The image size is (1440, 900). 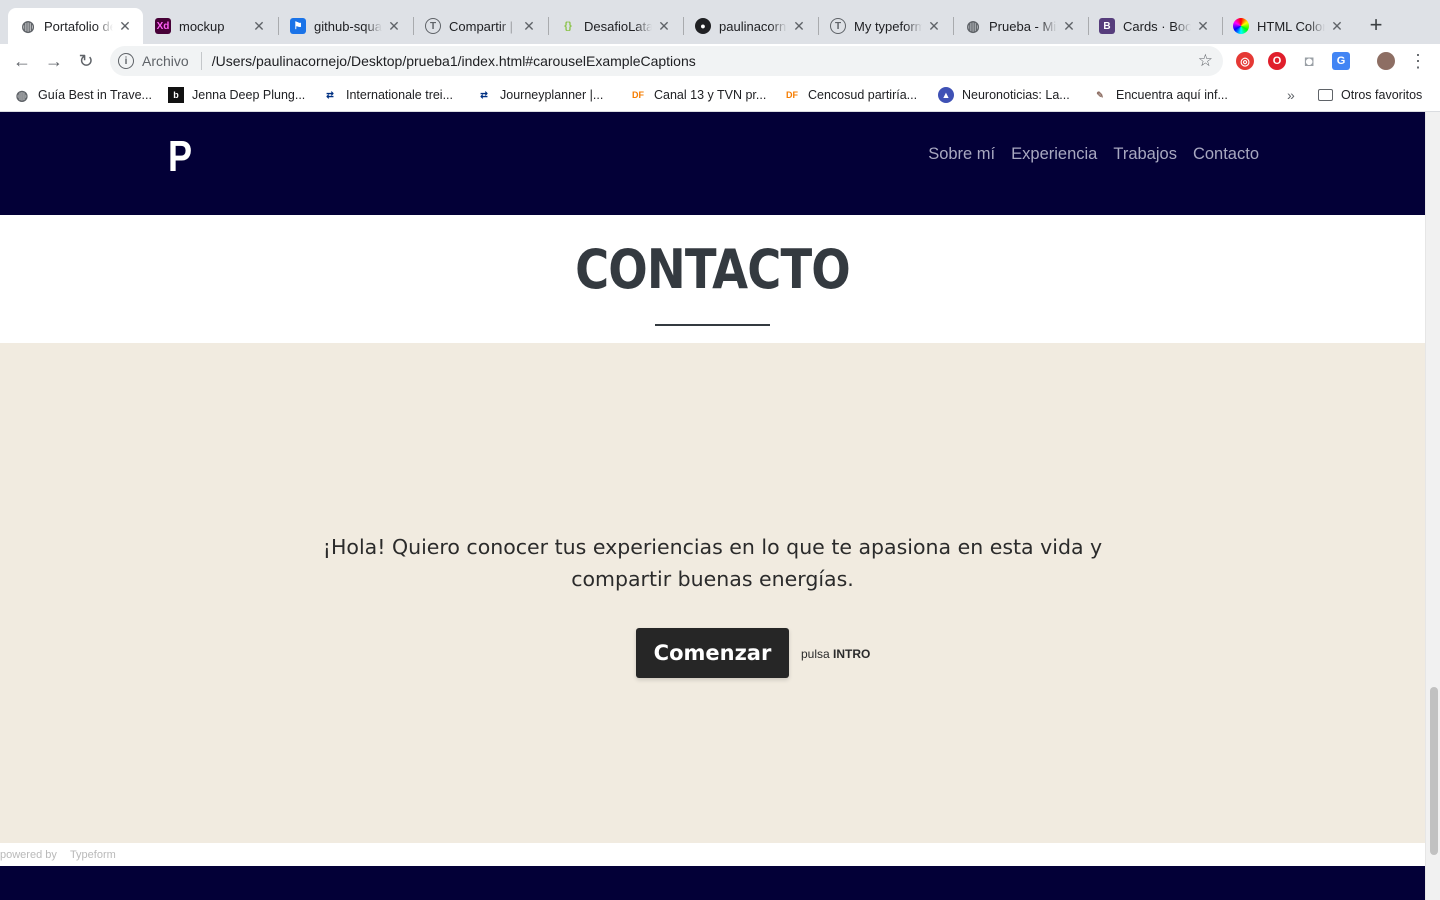 I want to click on opera-icon: O, so click(x=1277, y=61).